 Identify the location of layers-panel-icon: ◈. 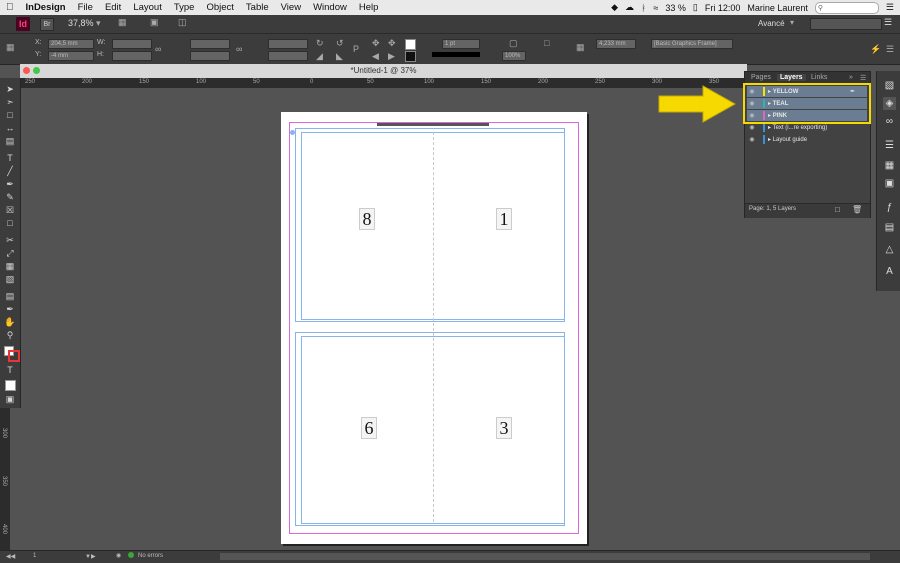
(889, 103).